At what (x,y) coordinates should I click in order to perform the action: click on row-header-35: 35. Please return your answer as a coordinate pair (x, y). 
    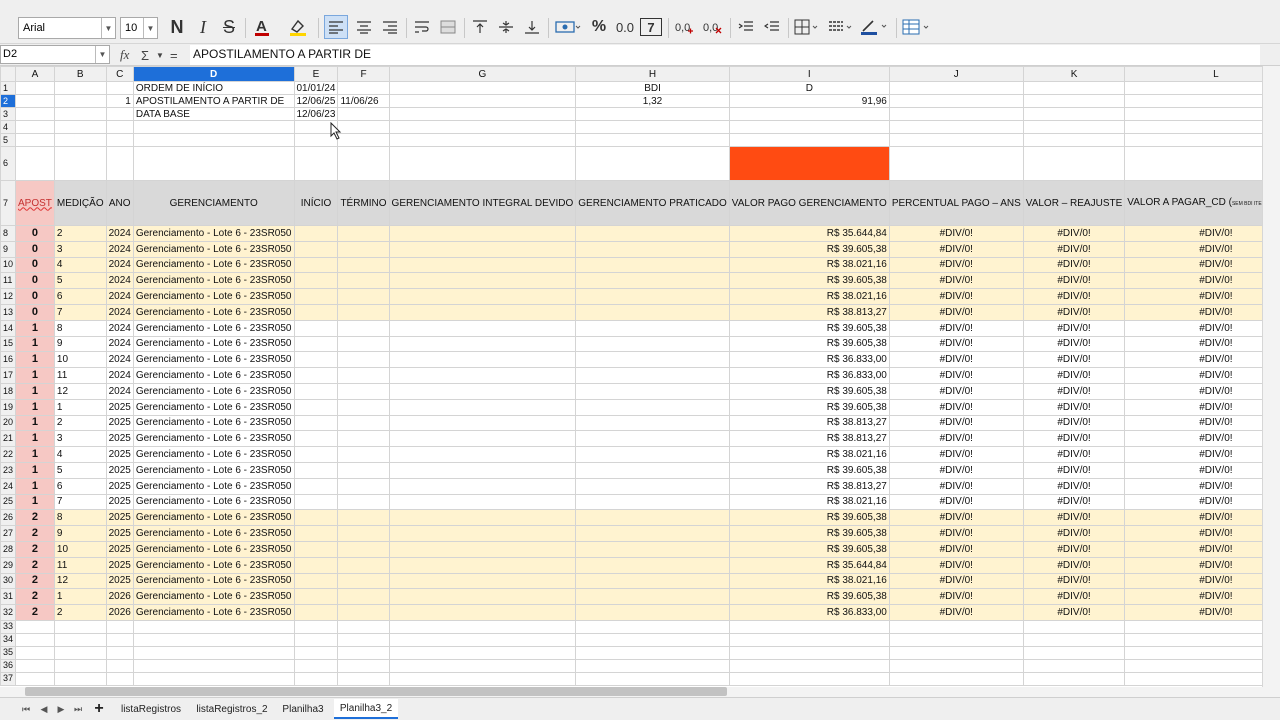
    Looking at the image, I should click on (8, 652).